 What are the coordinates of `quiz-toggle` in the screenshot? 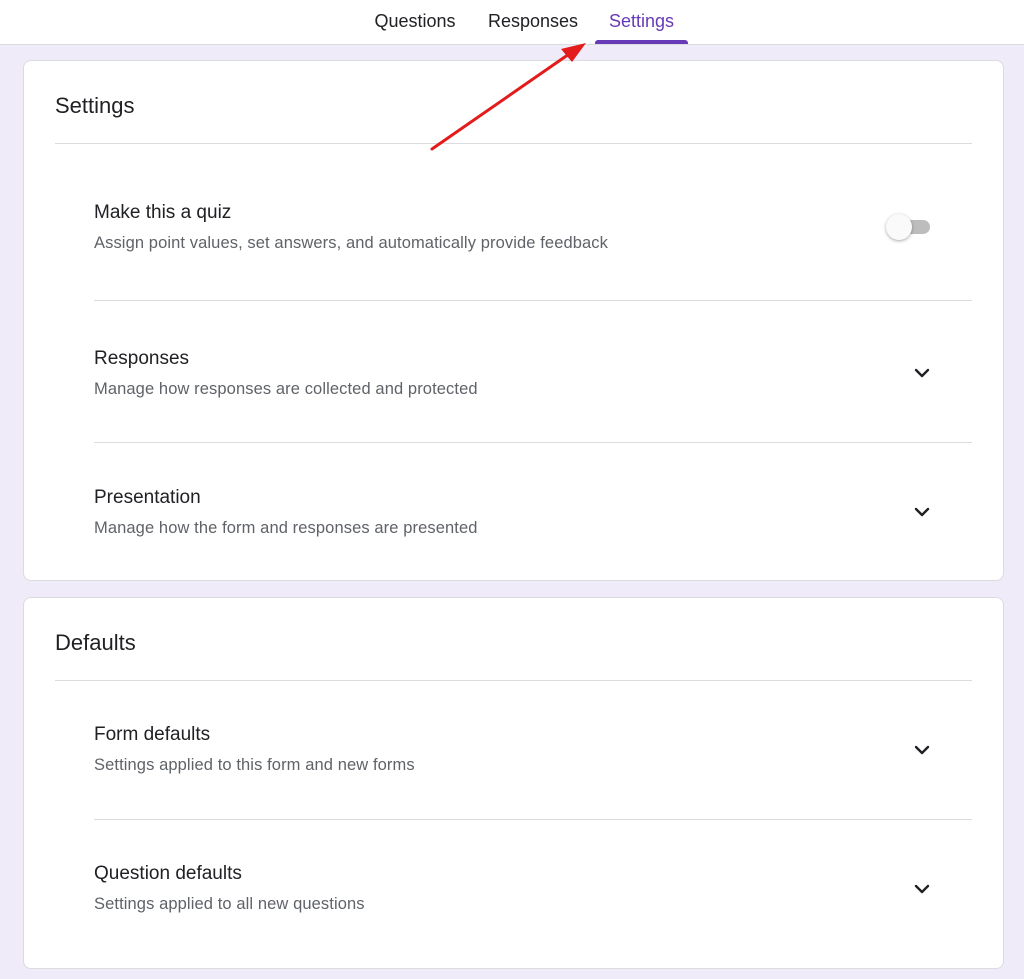 It's located at (911, 227).